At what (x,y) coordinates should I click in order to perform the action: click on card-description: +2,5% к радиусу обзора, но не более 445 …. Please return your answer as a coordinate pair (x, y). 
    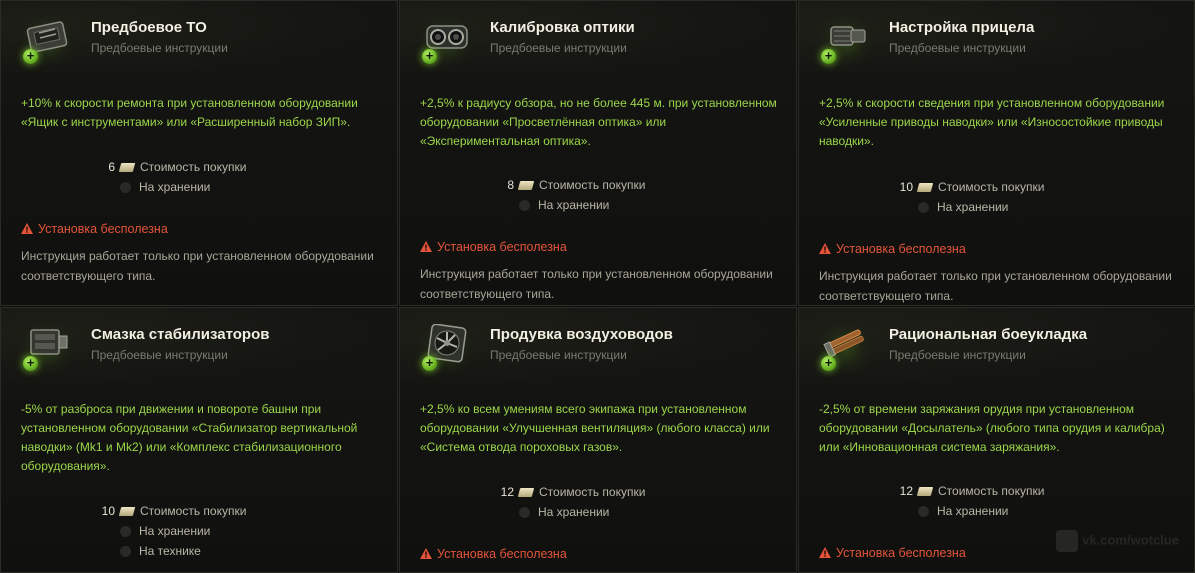
    Looking at the image, I should click on (598, 122).